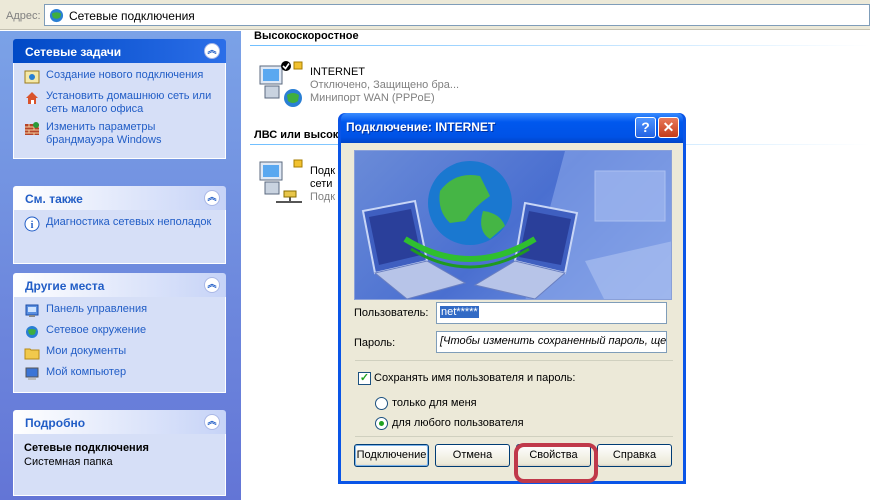 The image size is (870, 500). What do you see at coordinates (337, 72) in the screenshot?
I see `connection-name: INTERNET` at bounding box center [337, 72].